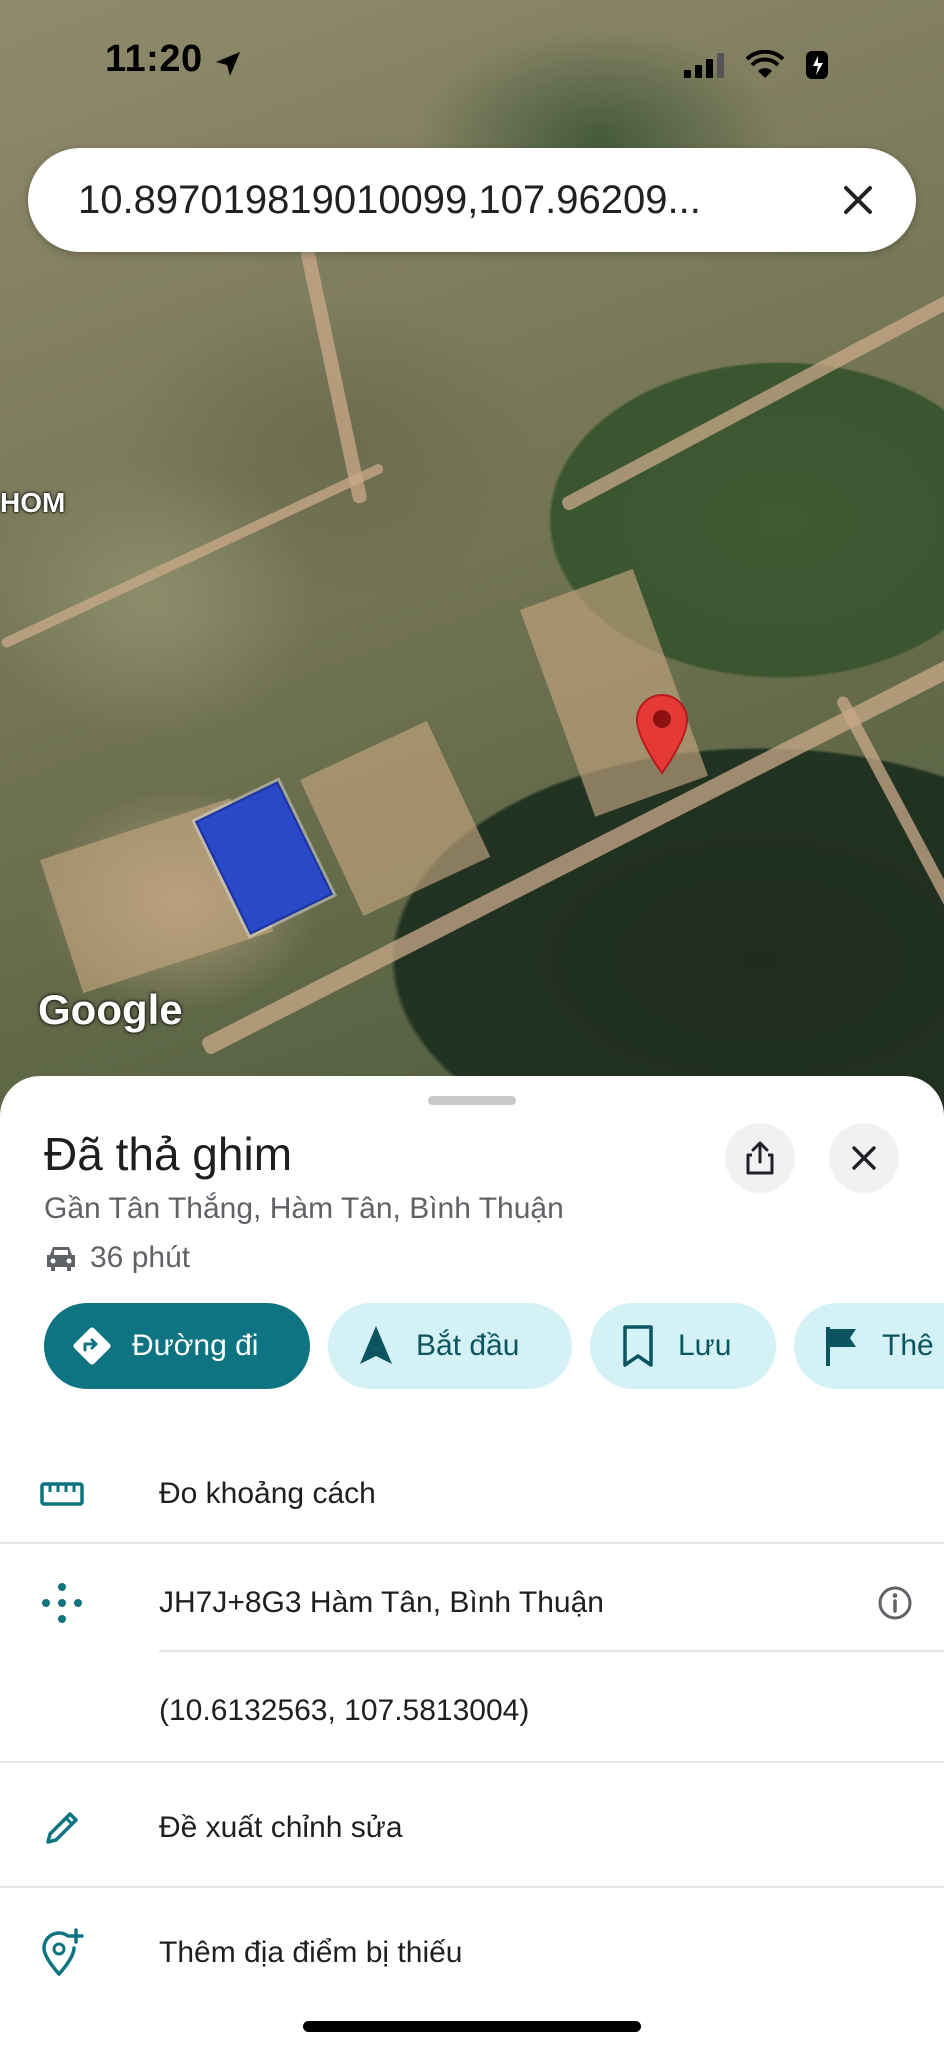 This screenshot has height=2048, width=944. Describe the element at coordinates (895, 1603) in the screenshot. I see `info-icon` at that location.